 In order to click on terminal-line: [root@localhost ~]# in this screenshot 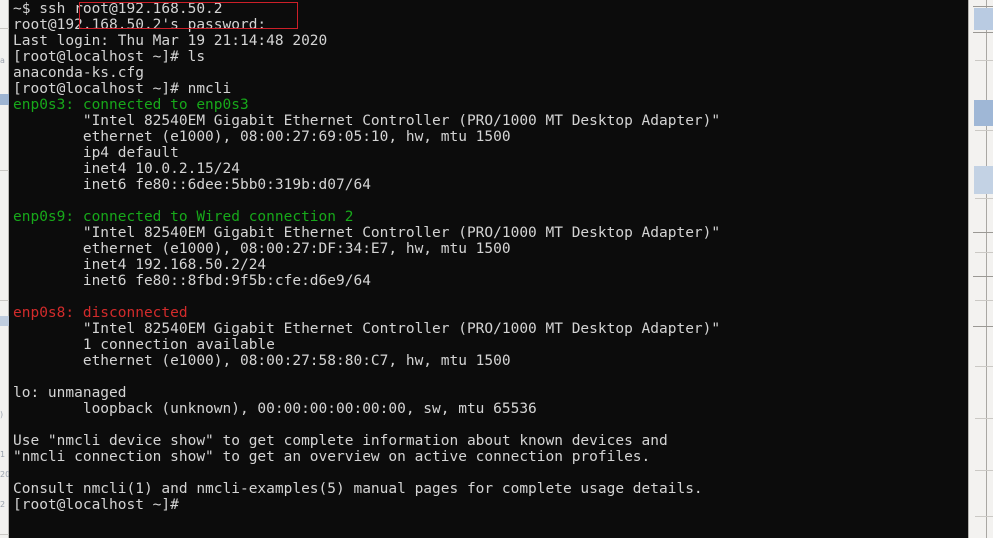, I will do `click(488, 505)`.